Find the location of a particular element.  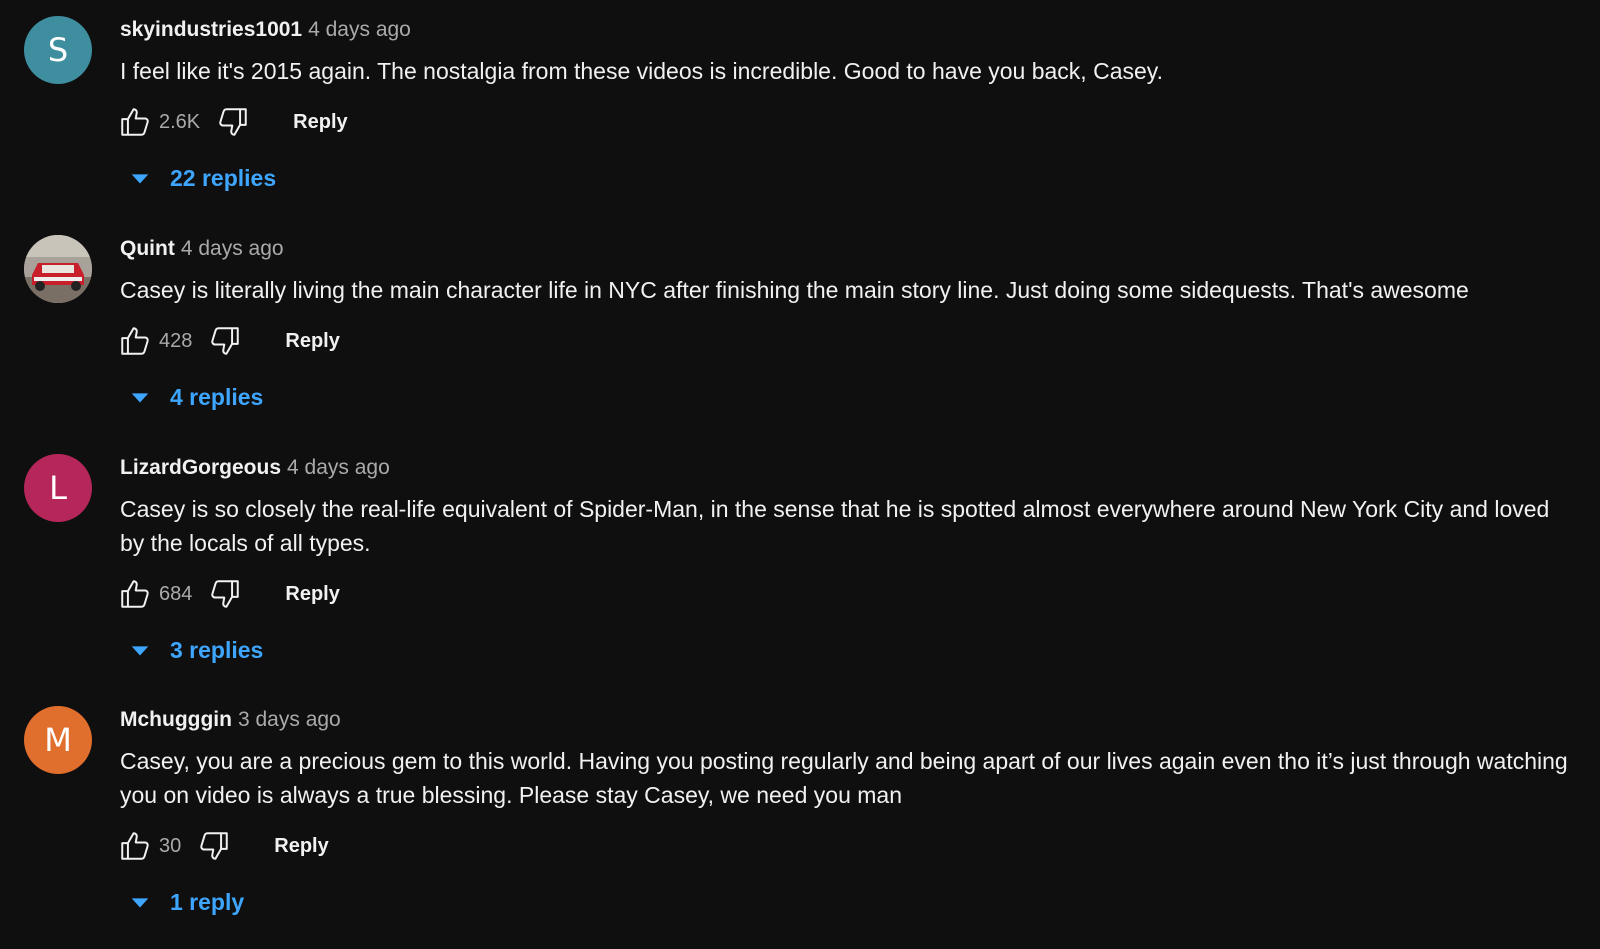

replies-count-label: 3 replies is located at coordinates (217, 649).